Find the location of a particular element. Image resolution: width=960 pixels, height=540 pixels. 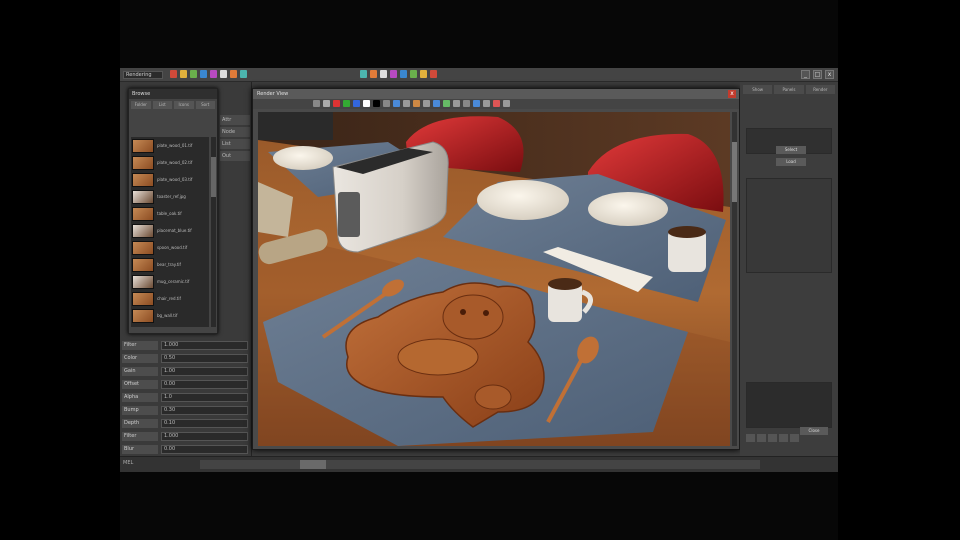

attribute-field: 0.50 is located at coordinates (204, 358).